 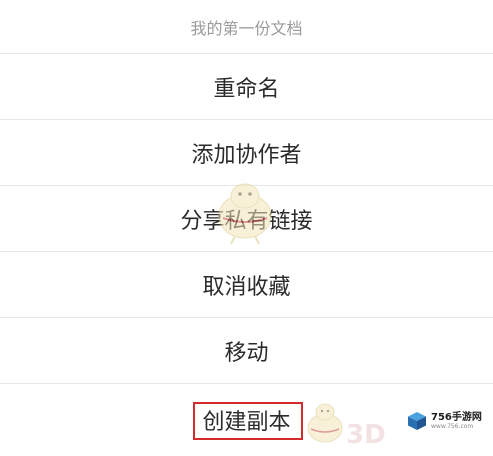 What do you see at coordinates (417, 421) in the screenshot?
I see `cube-logo-icon` at bounding box center [417, 421].